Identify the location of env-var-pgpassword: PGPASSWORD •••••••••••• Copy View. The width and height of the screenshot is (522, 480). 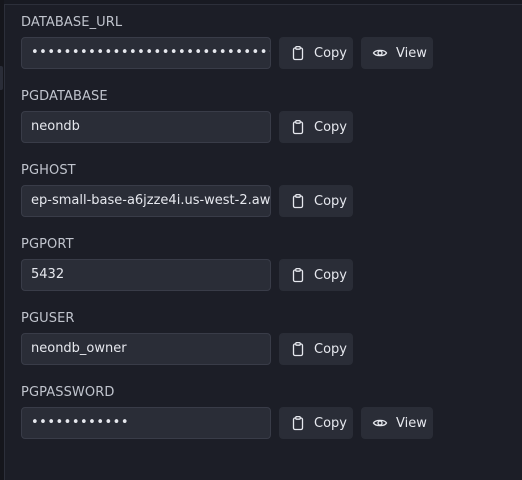
(271, 422).